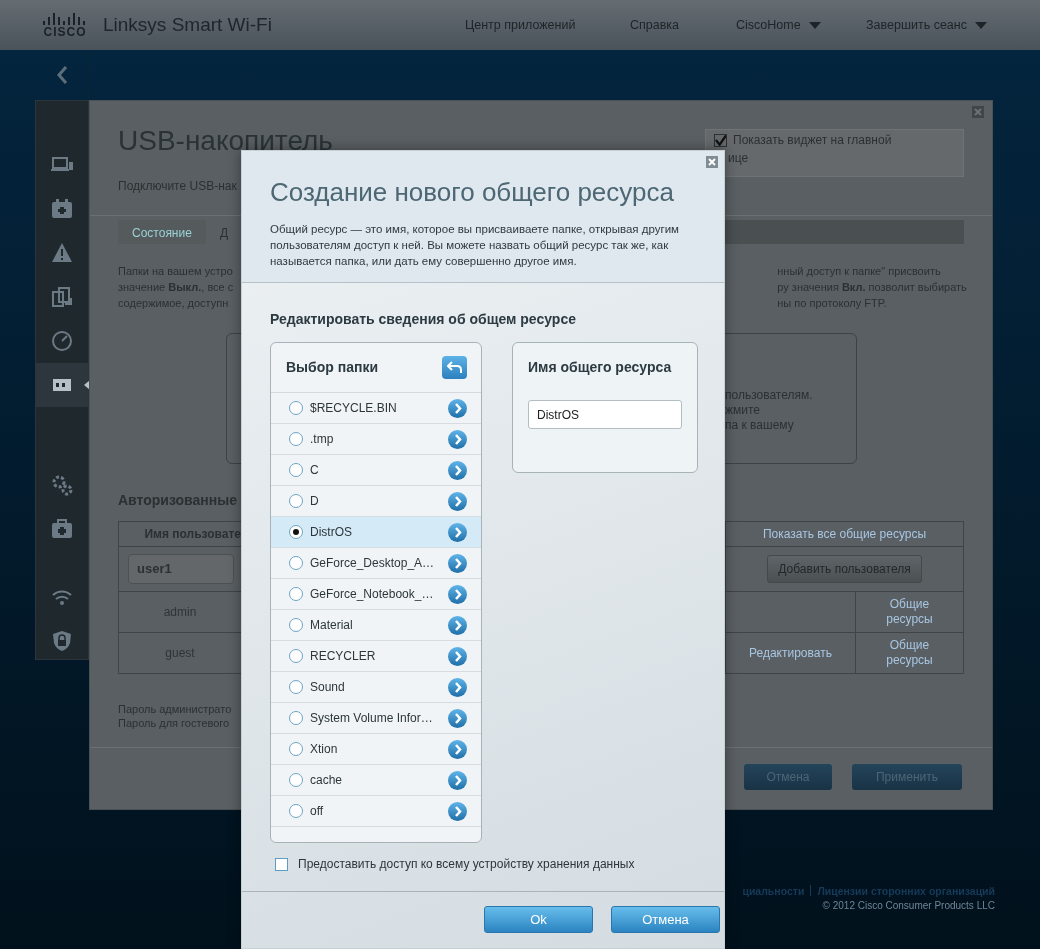  What do you see at coordinates (936, 25) in the screenshot?
I see `nav-link: Завершить сеанс` at bounding box center [936, 25].